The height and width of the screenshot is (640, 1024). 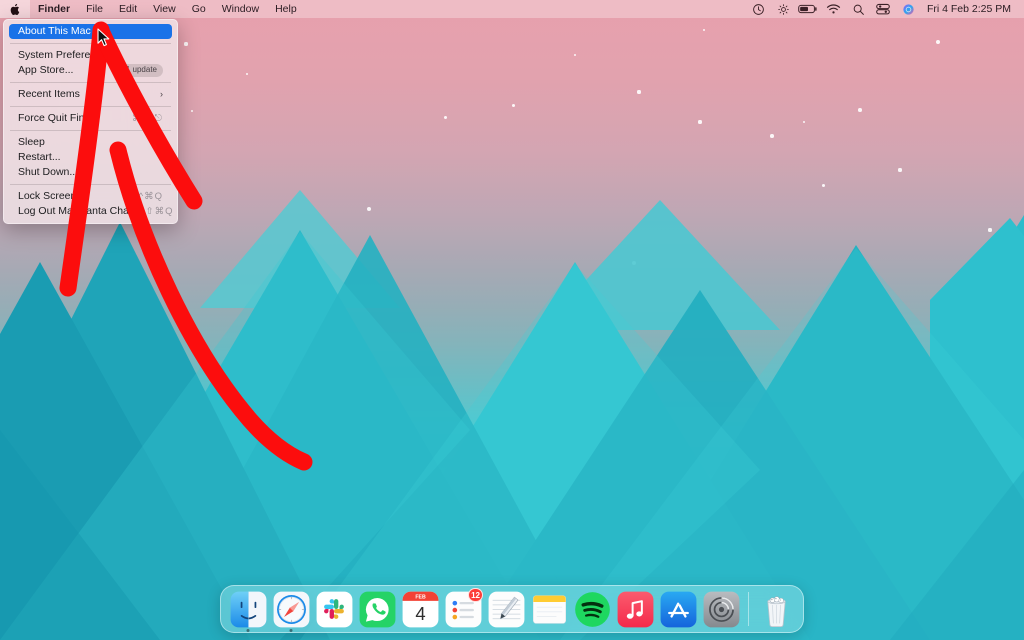 I want to click on calendar-month-label: FEB, so click(x=420, y=597).